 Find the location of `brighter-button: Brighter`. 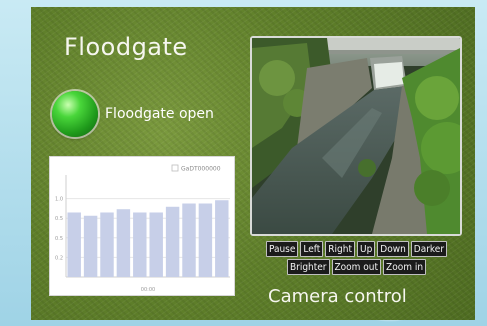

brighter-button: Brighter is located at coordinates (308, 267).